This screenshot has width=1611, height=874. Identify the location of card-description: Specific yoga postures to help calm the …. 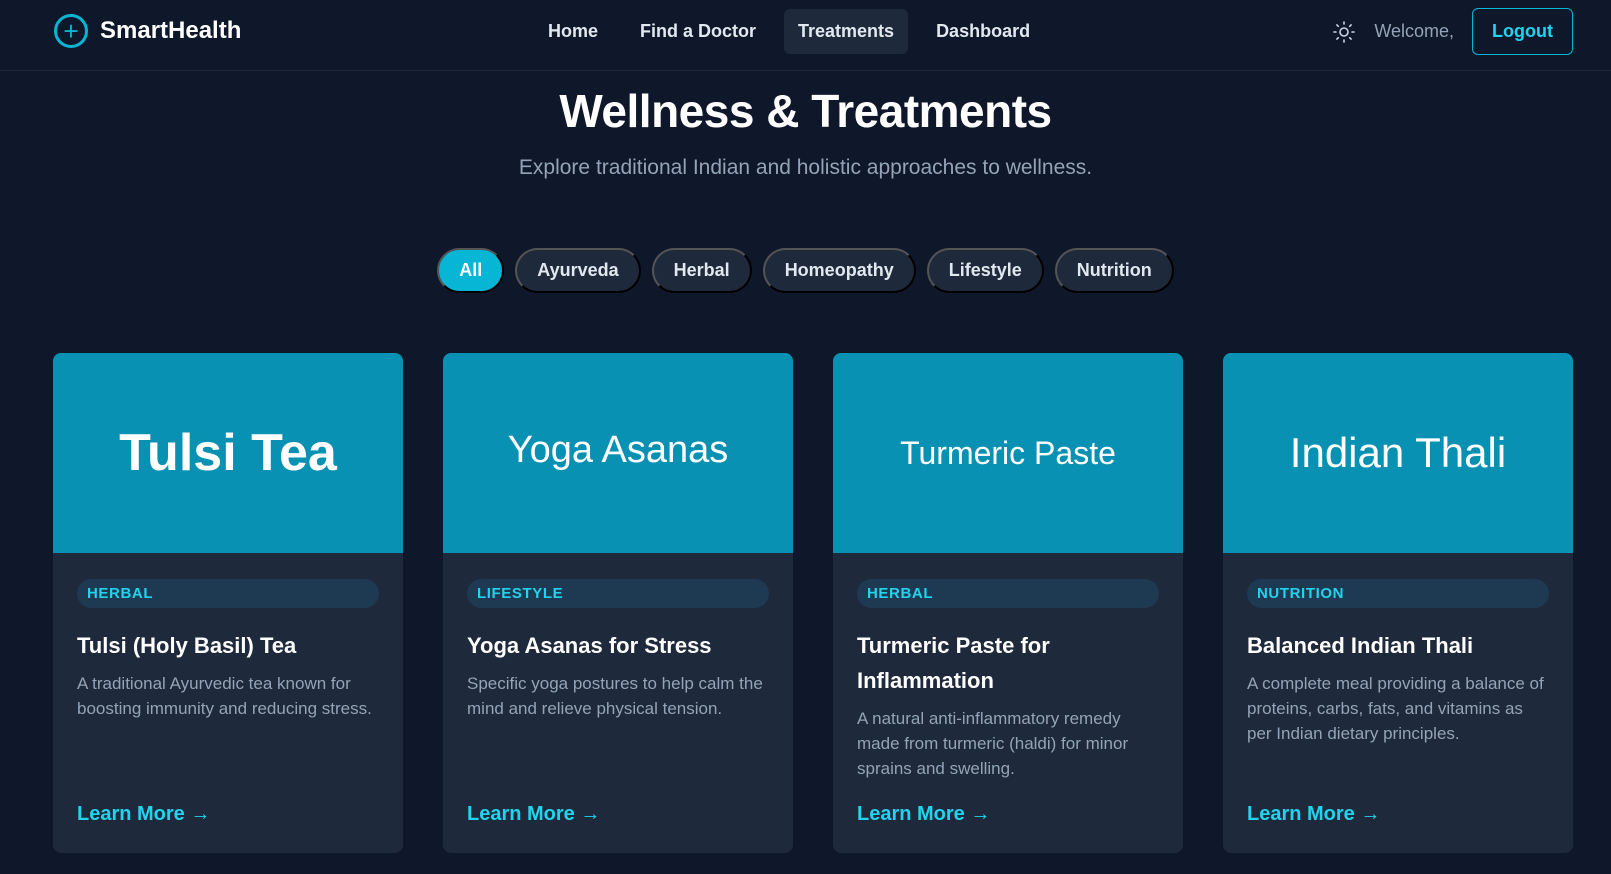
(615, 696).